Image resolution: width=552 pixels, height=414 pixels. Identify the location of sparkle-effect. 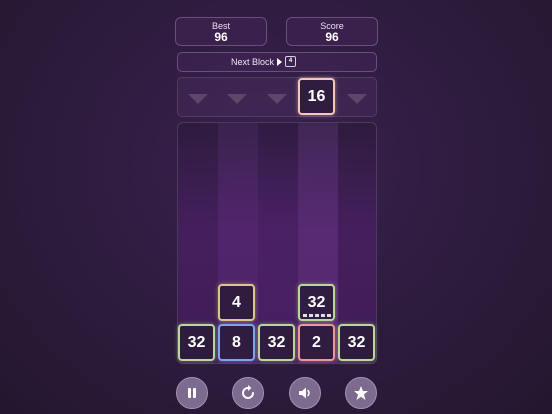
(317, 315).